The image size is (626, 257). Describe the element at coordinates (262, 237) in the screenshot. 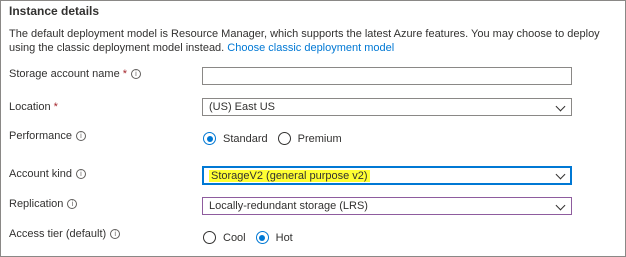

I see `radio-hot` at that location.